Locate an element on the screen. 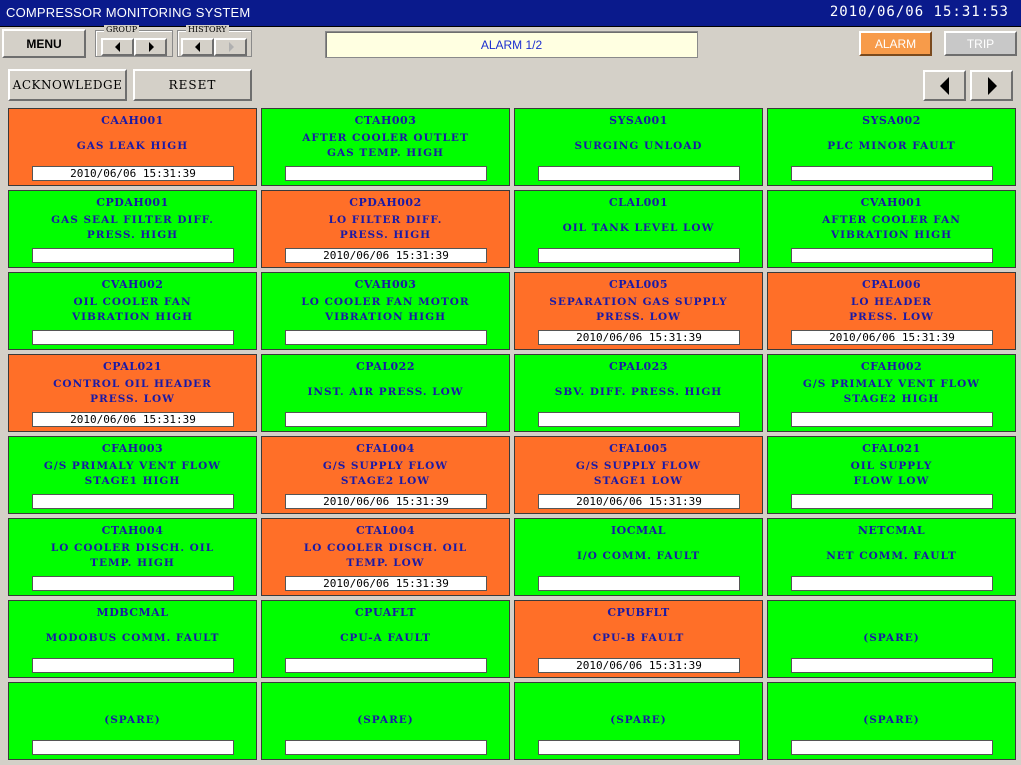 Image resolution: width=1021 pixels, height=765 pixels. alarm-tile: CAAH001 GAS LEAK HIGH 2010/06/06 15:31:39 is located at coordinates (132, 147).